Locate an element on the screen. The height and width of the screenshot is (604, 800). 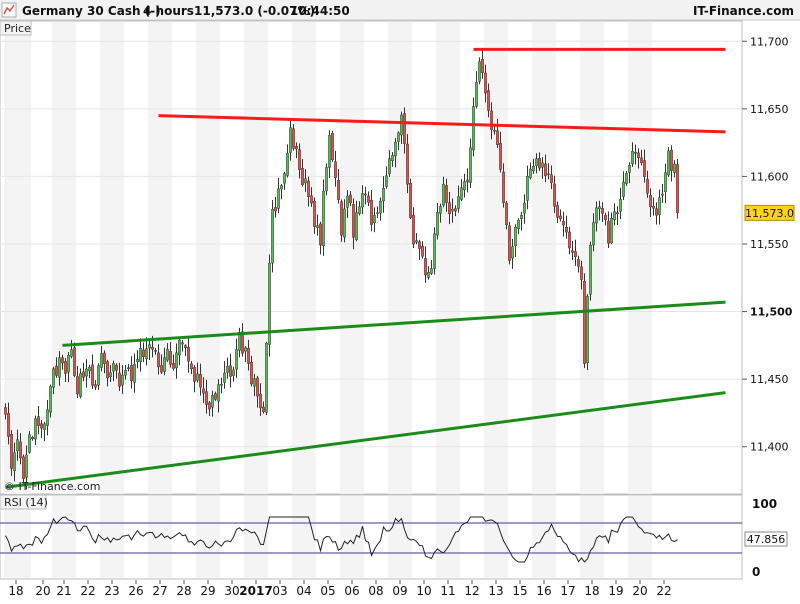
price-panel-label: Price is located at coordinates (17, 28).